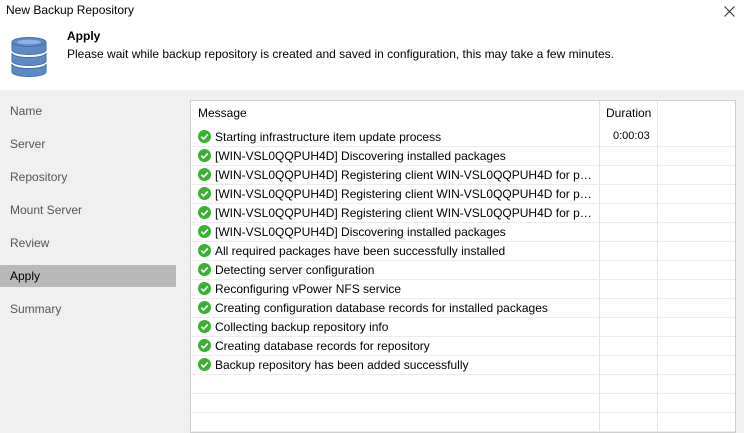 Image resolution: width=744 pixels, height=433 pixels. I want to click on table-row: Reconfiguring vPower NFS service, so click(463, 289).